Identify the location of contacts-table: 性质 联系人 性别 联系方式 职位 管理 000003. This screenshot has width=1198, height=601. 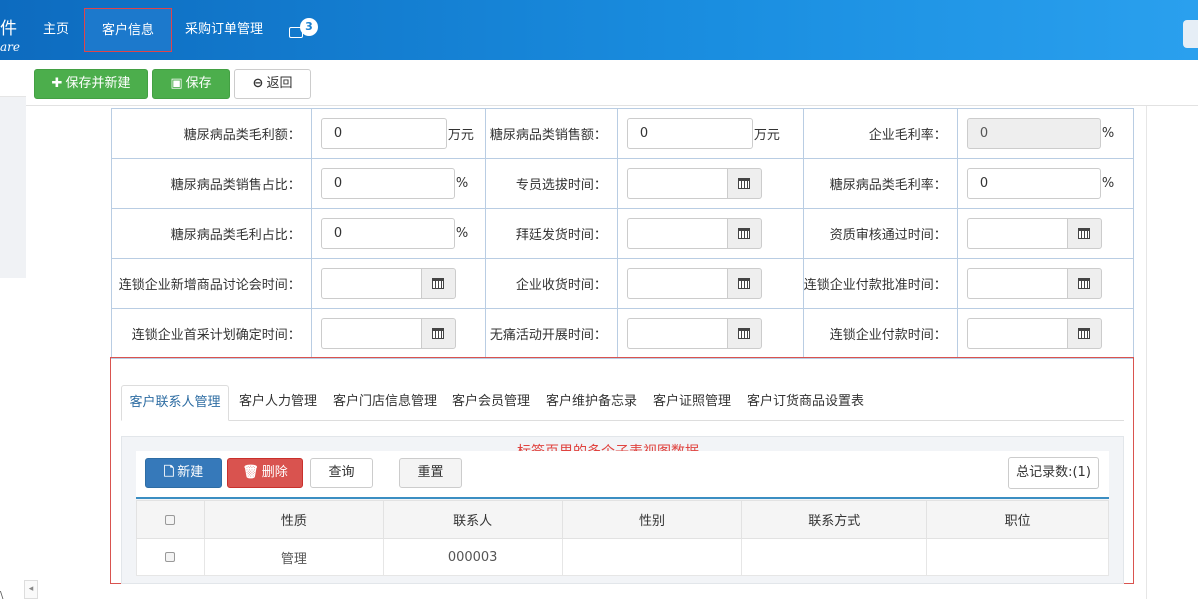
(622, 538).